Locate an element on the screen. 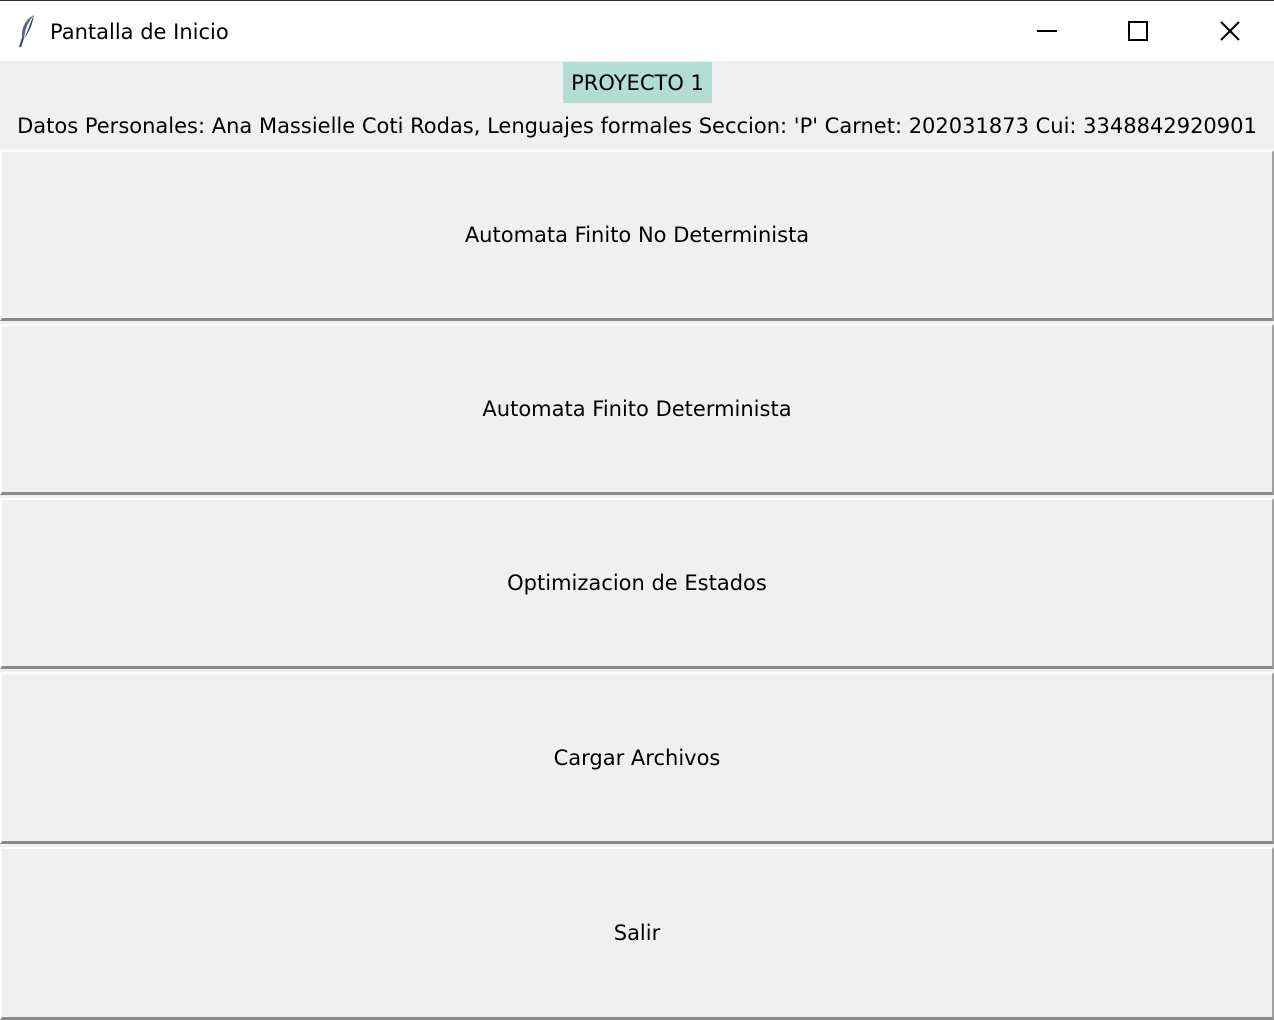 The image size is (1274, 1020). feather-icon is located at coordinates (28, 31).